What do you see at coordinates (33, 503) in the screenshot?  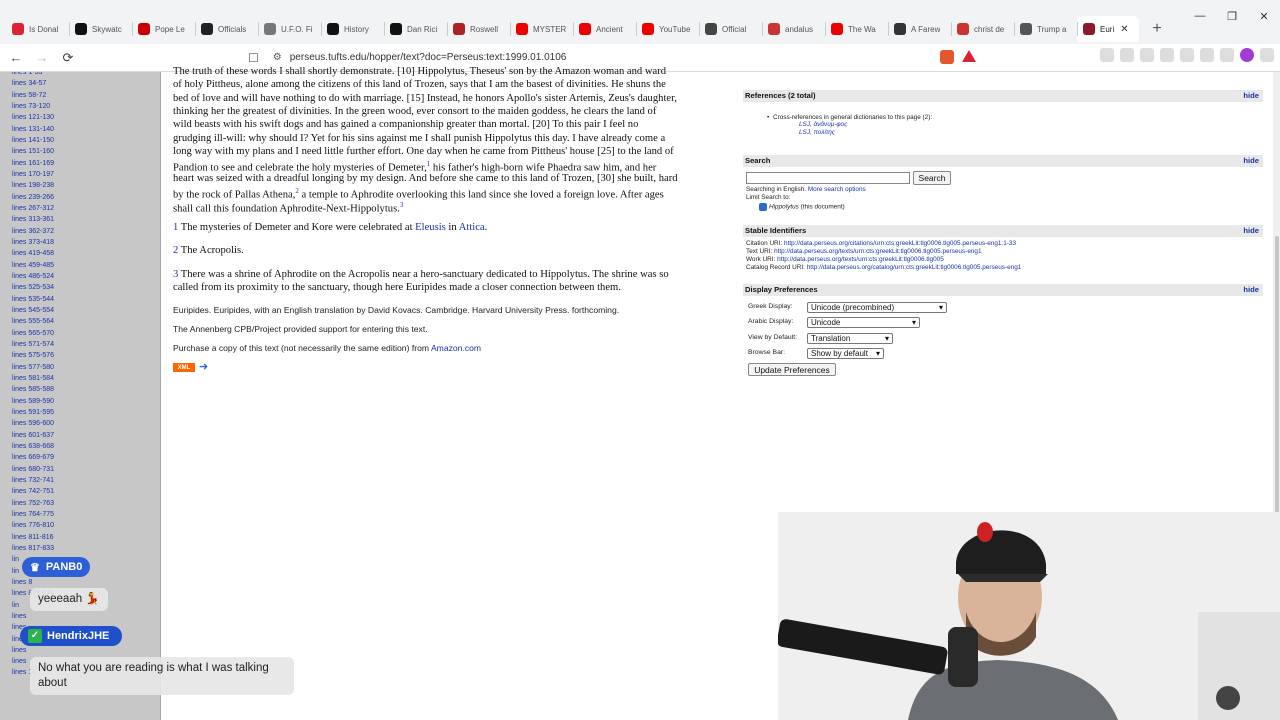 I see `browse-bar-link: lines 752-763` at bounding box center [33, 503].